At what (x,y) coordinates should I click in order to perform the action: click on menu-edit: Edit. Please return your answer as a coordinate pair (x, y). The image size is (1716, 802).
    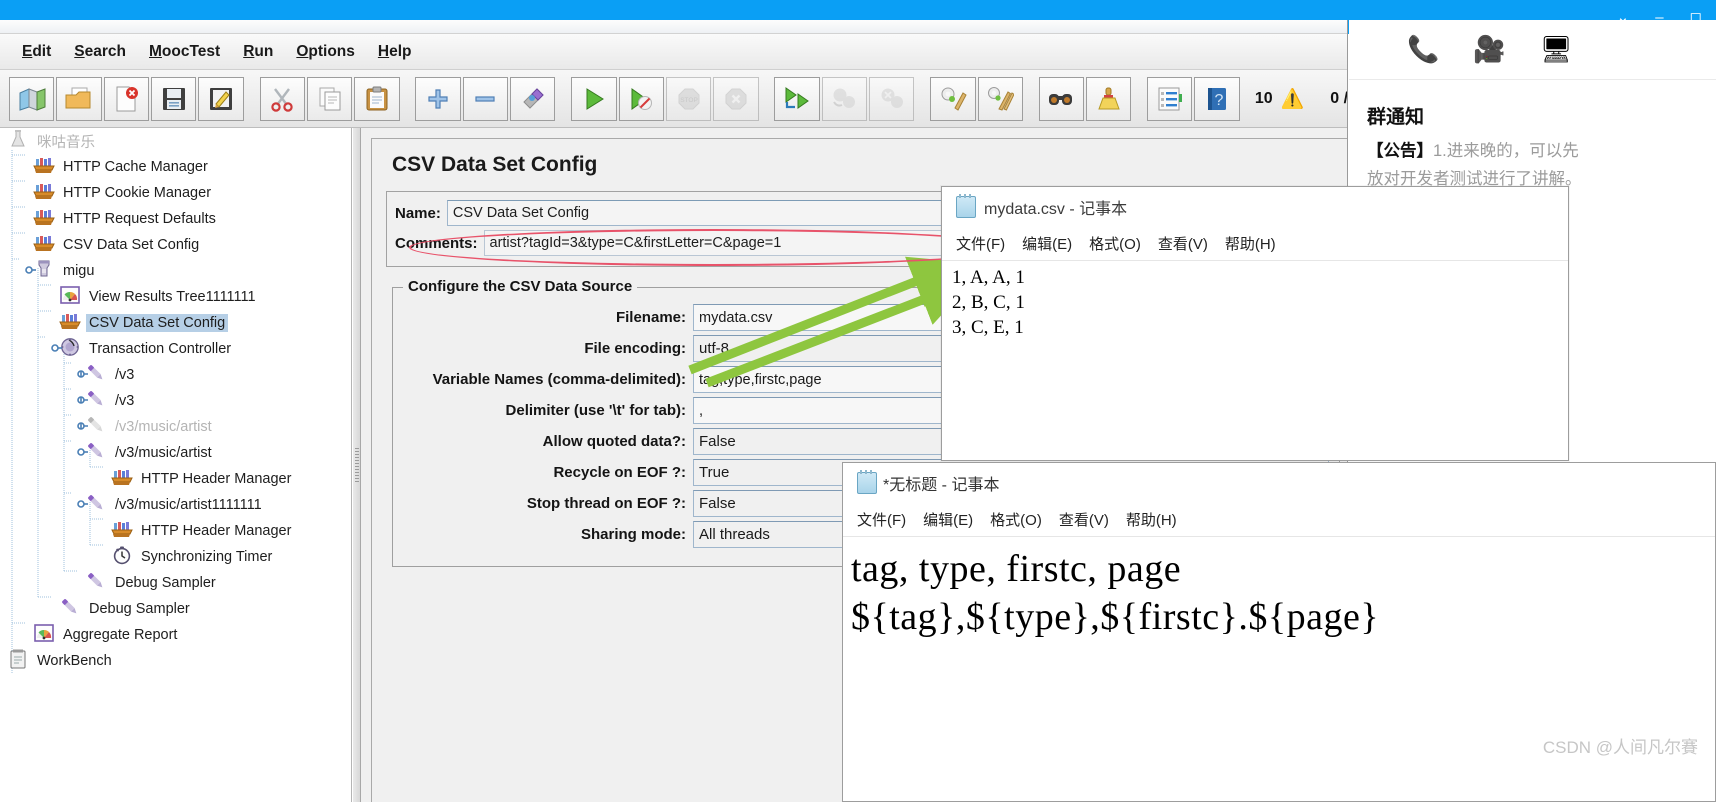
    Looking at the image, I should click on (36, 52).